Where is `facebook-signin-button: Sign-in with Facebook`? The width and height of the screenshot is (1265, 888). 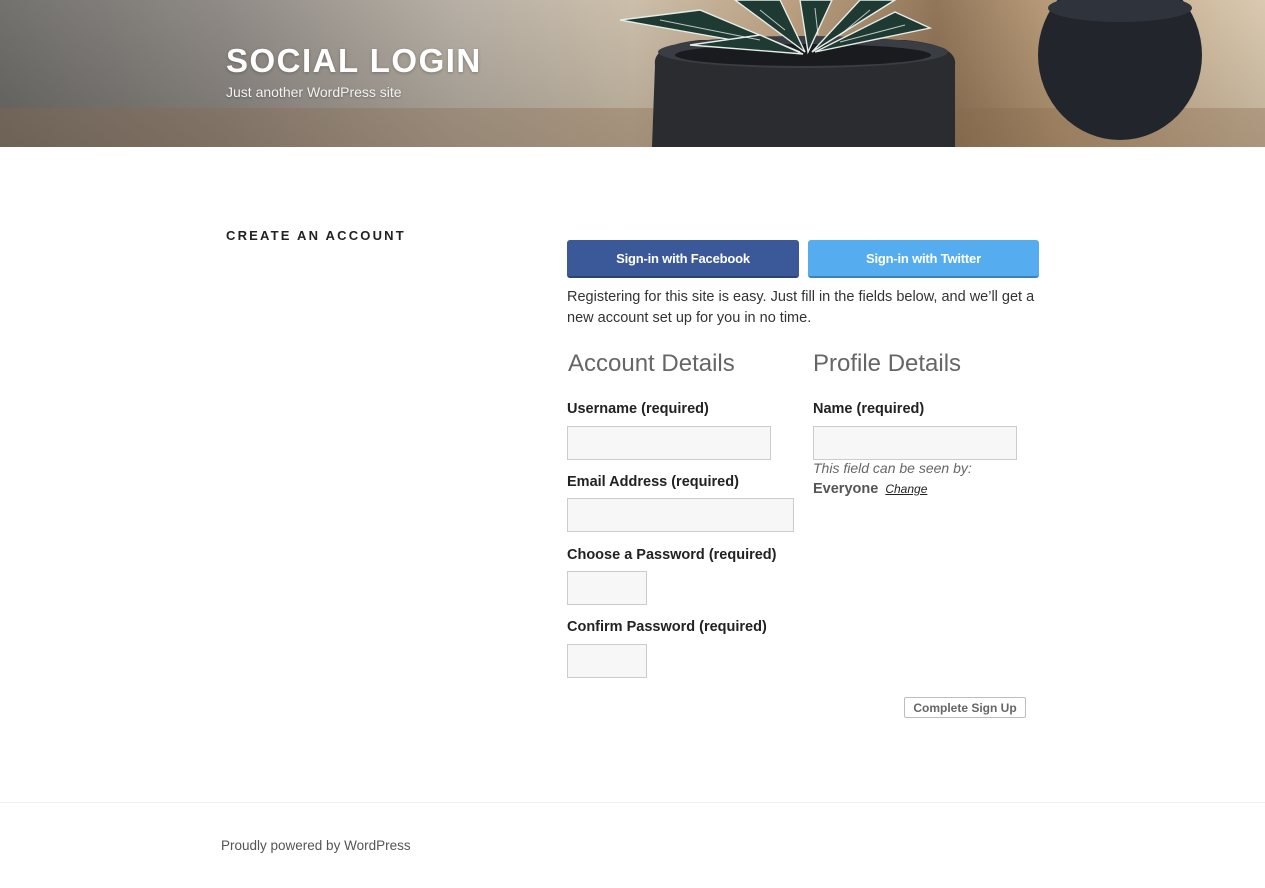
facebook-signin-button: Sign-in with Facebook is located at coordinates (683, 259).